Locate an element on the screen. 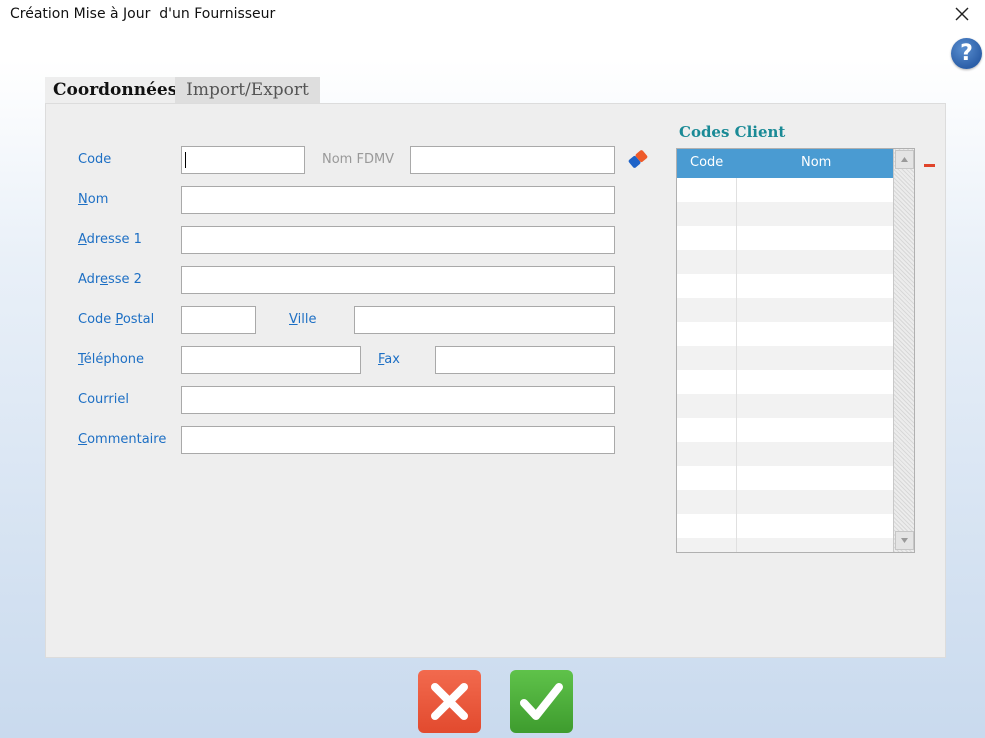  grid-rows is located at coordinates (785, 365).